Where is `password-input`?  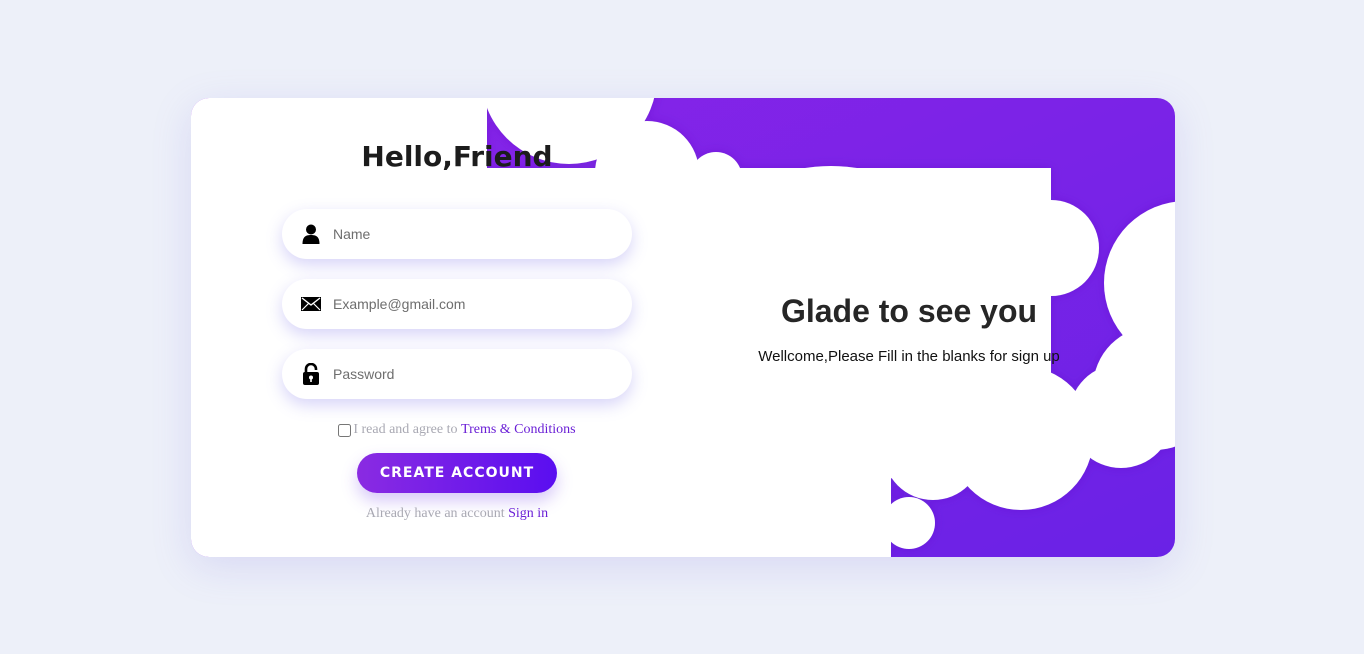
password-input is located at coordinates (473, 374).